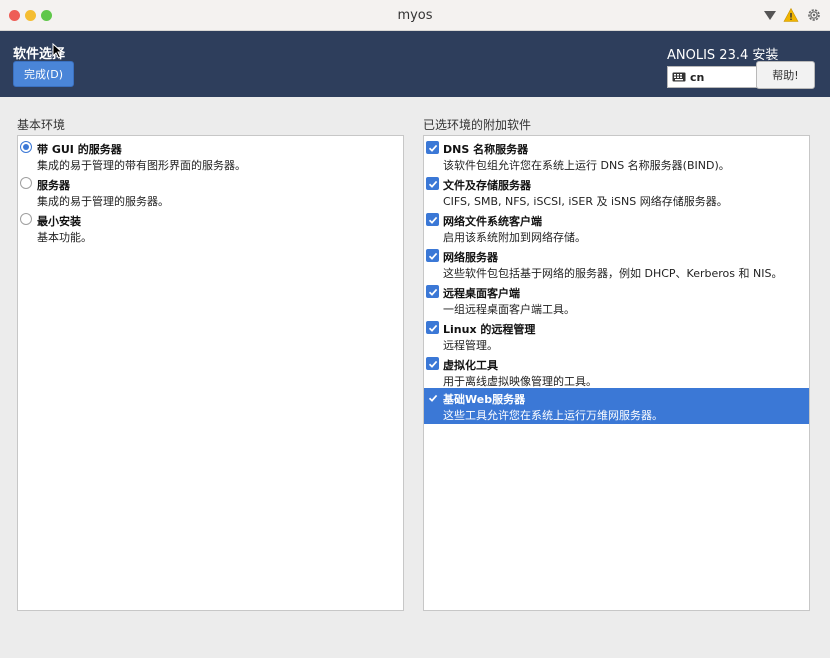  Describe the element at coordinates (58, 51) in the screenshot. I see `mouse-cursor-icon` at that location.